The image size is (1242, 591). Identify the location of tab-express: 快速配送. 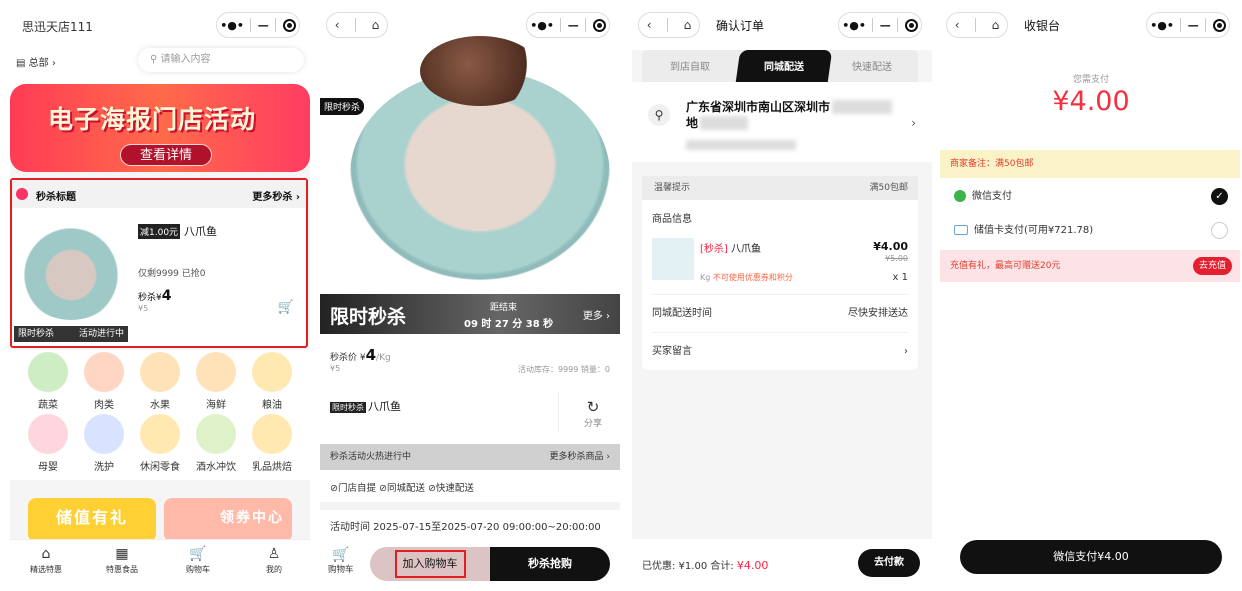
(872, 65).